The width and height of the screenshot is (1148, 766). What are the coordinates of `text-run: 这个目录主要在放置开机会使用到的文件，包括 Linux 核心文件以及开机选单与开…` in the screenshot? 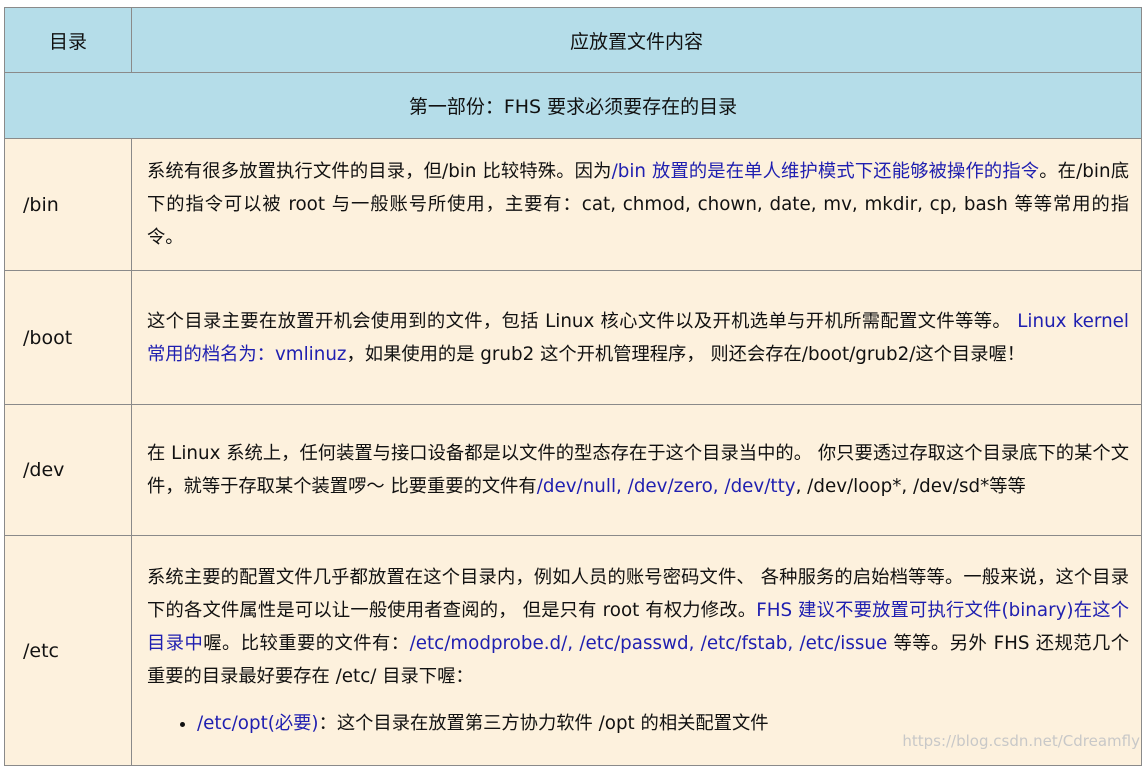 It's located at (582, 321).